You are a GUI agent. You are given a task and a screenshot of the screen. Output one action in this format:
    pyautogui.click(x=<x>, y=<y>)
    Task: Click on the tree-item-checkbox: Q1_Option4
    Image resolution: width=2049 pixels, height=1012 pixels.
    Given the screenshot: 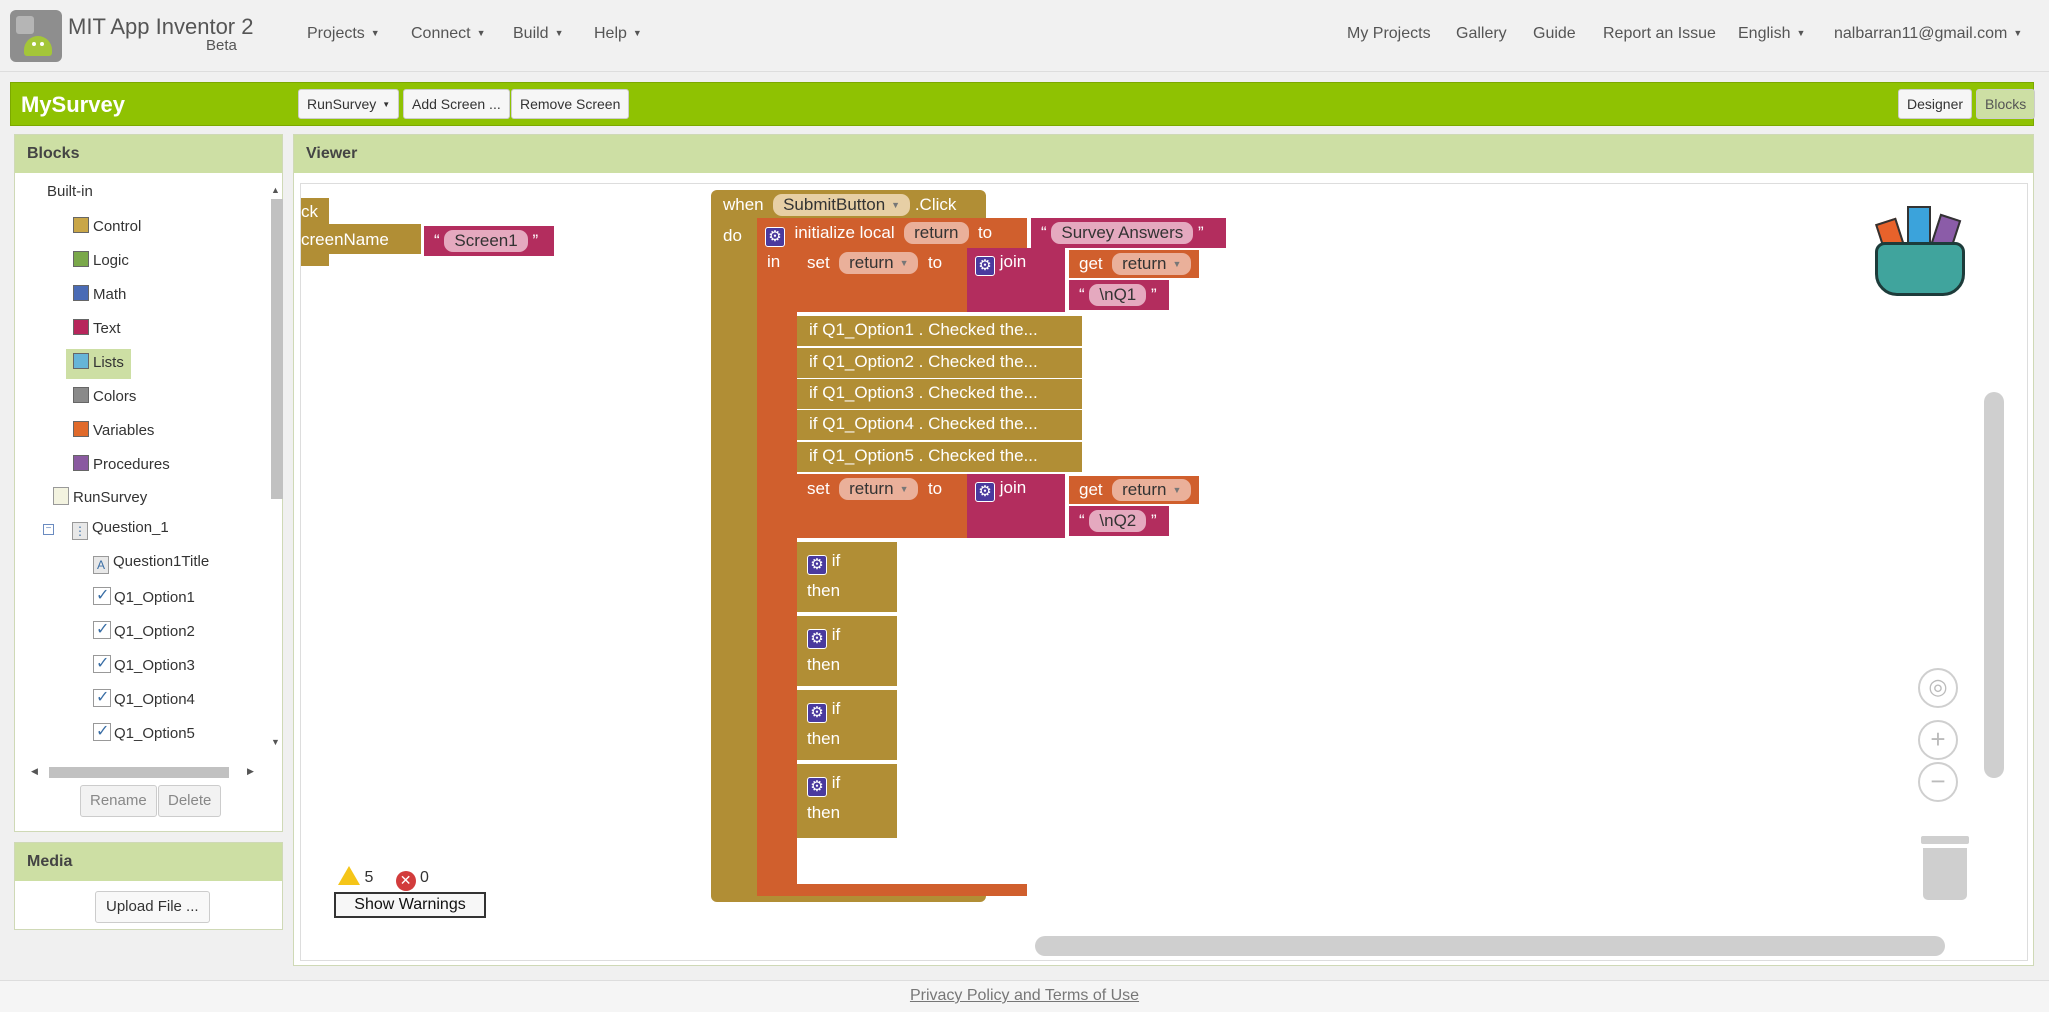 What is the action you would take?
    pyautogui.click(x=144, y=700)
    